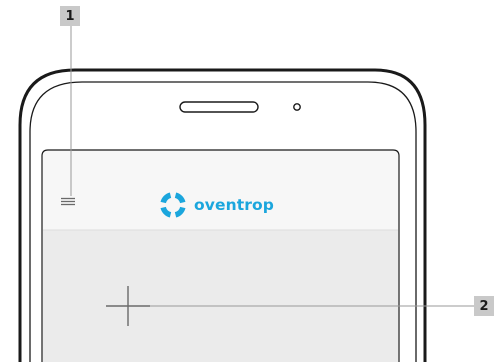  I want to click on add-button, so click(128, 308).